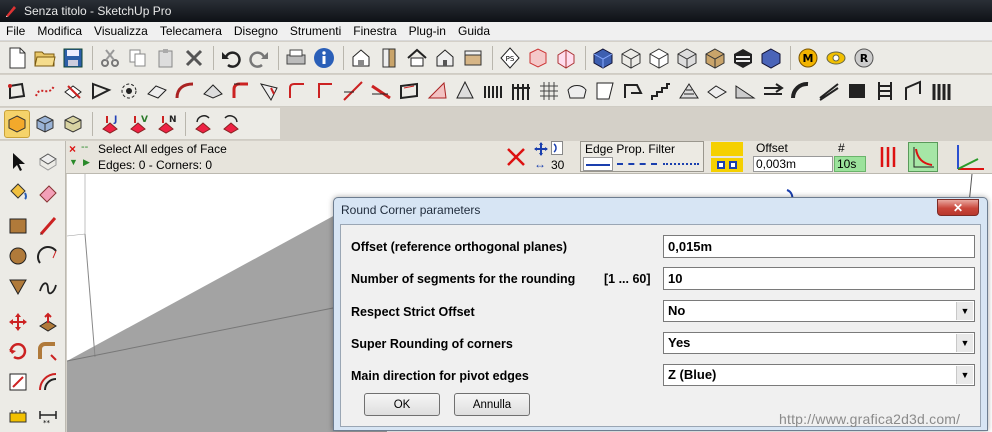 This screenshot has height=432, width=992. I want to click on axes-icon, so click(970, 158).